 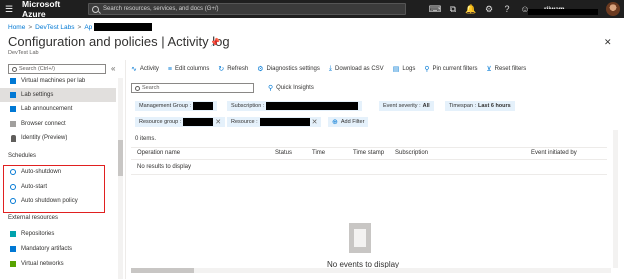 What do you see at coordinates (426, 106) in the screenshot?
I see `filter-pill-value: All` at bounding box center [426, 106].